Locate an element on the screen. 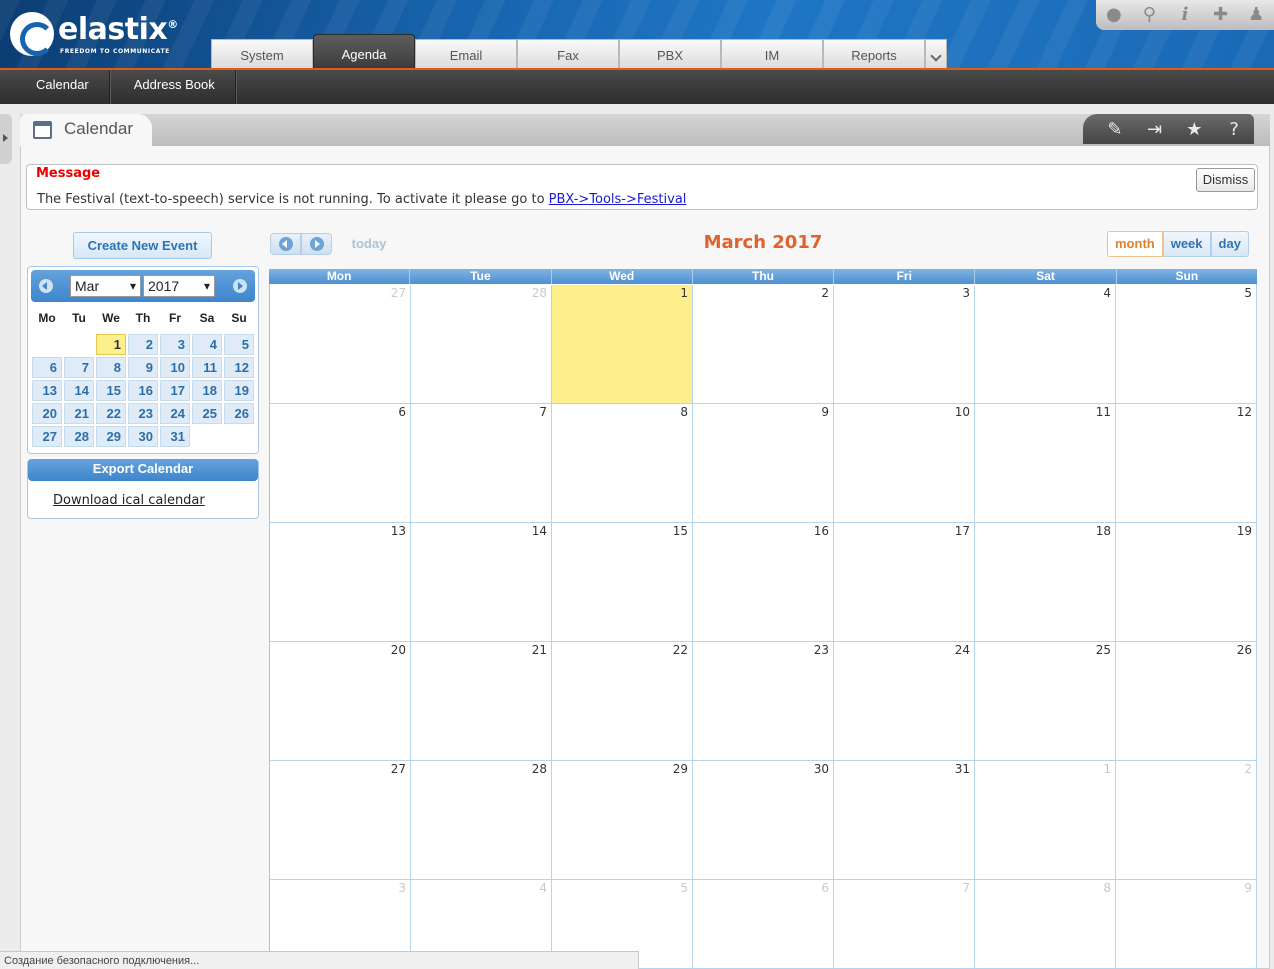 The width and height of the screenshot is (1274, 969). submenu-calendar: Calendar is located at coordinates (55, 87).